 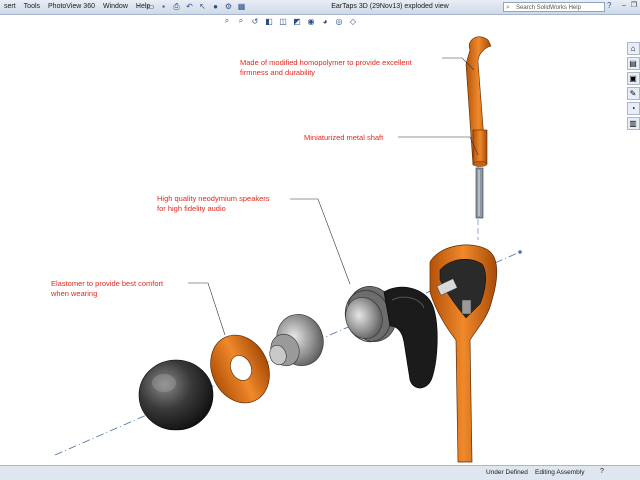 What do you see at coordinates (202, 6) in the screenshot?
I see `select-icon: ↖` at bounding box center [202, 6].